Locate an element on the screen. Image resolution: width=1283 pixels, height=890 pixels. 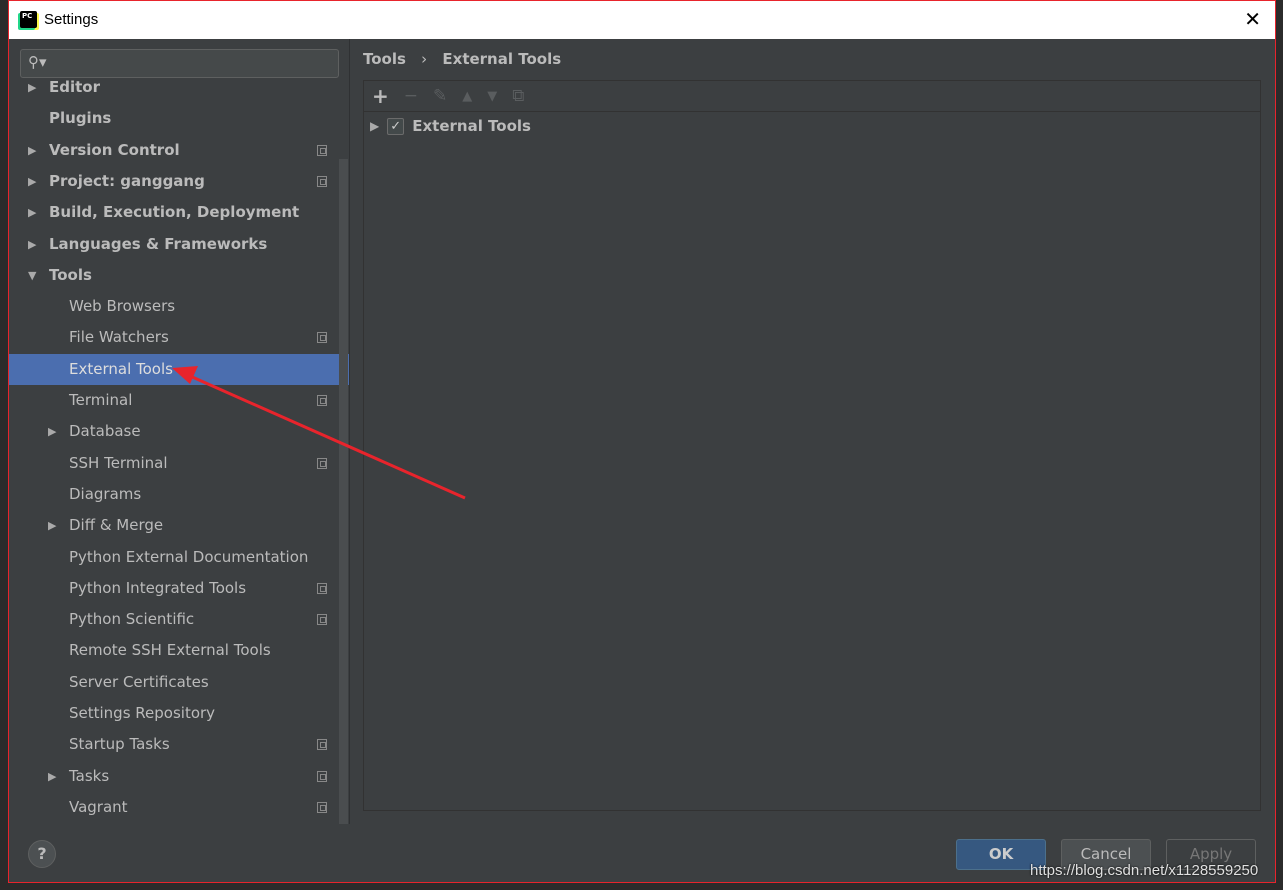
sidebar-item: Web Browsers is located at coordinates (179, 306).